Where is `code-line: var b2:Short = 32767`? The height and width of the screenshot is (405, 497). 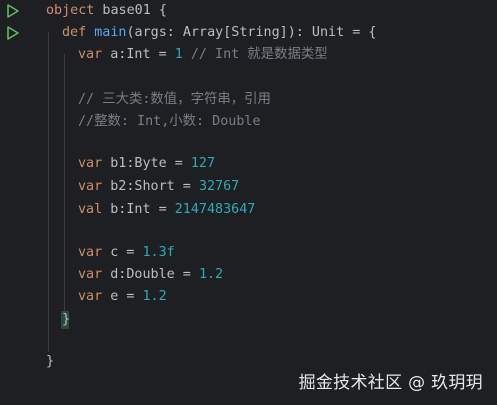
code-line: var b2:Short = 32767 is located at coordinates (159, 186).